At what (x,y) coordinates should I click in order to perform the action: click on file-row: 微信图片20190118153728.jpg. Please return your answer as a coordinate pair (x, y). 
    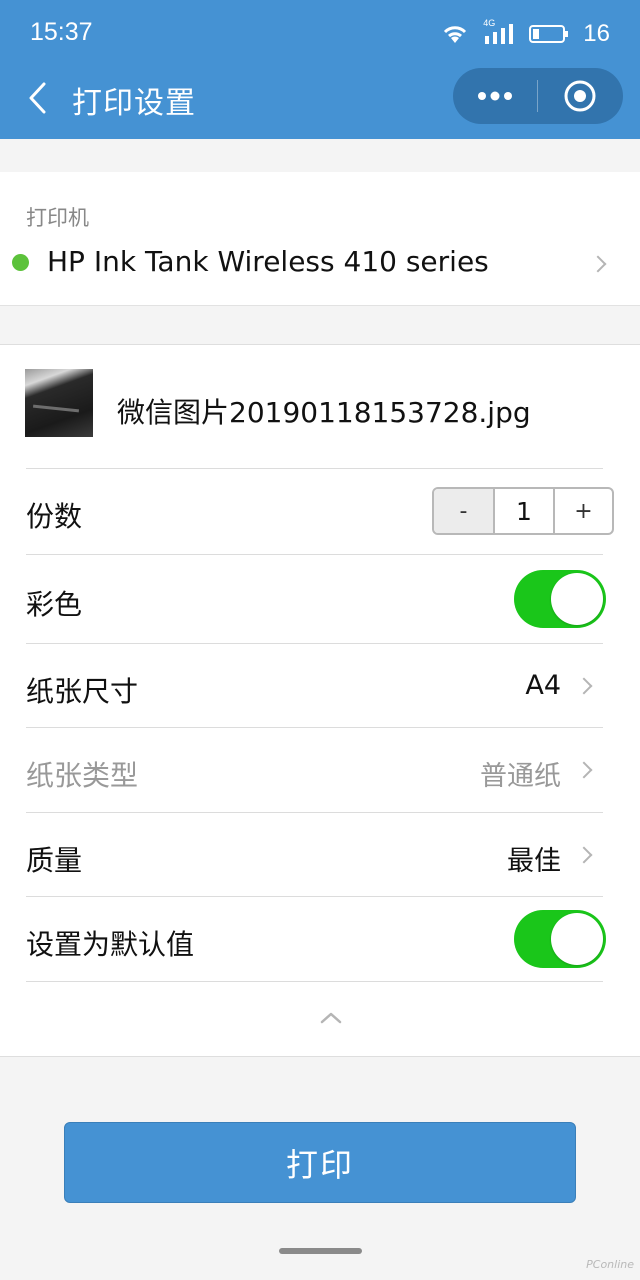
    Looking at the image, I should click on (320, 407).